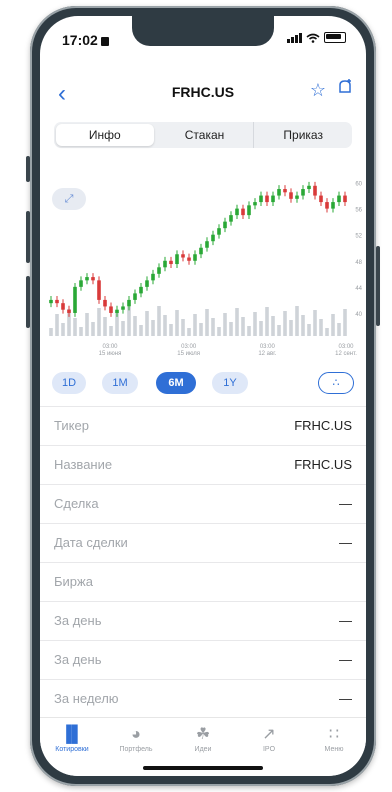 The height and width of the screenshot is (792, 392). What do you see at coordinates (120, 383) in the screenshot?
I see `range-1m-button: 1M` at bounding box center [120, 383].